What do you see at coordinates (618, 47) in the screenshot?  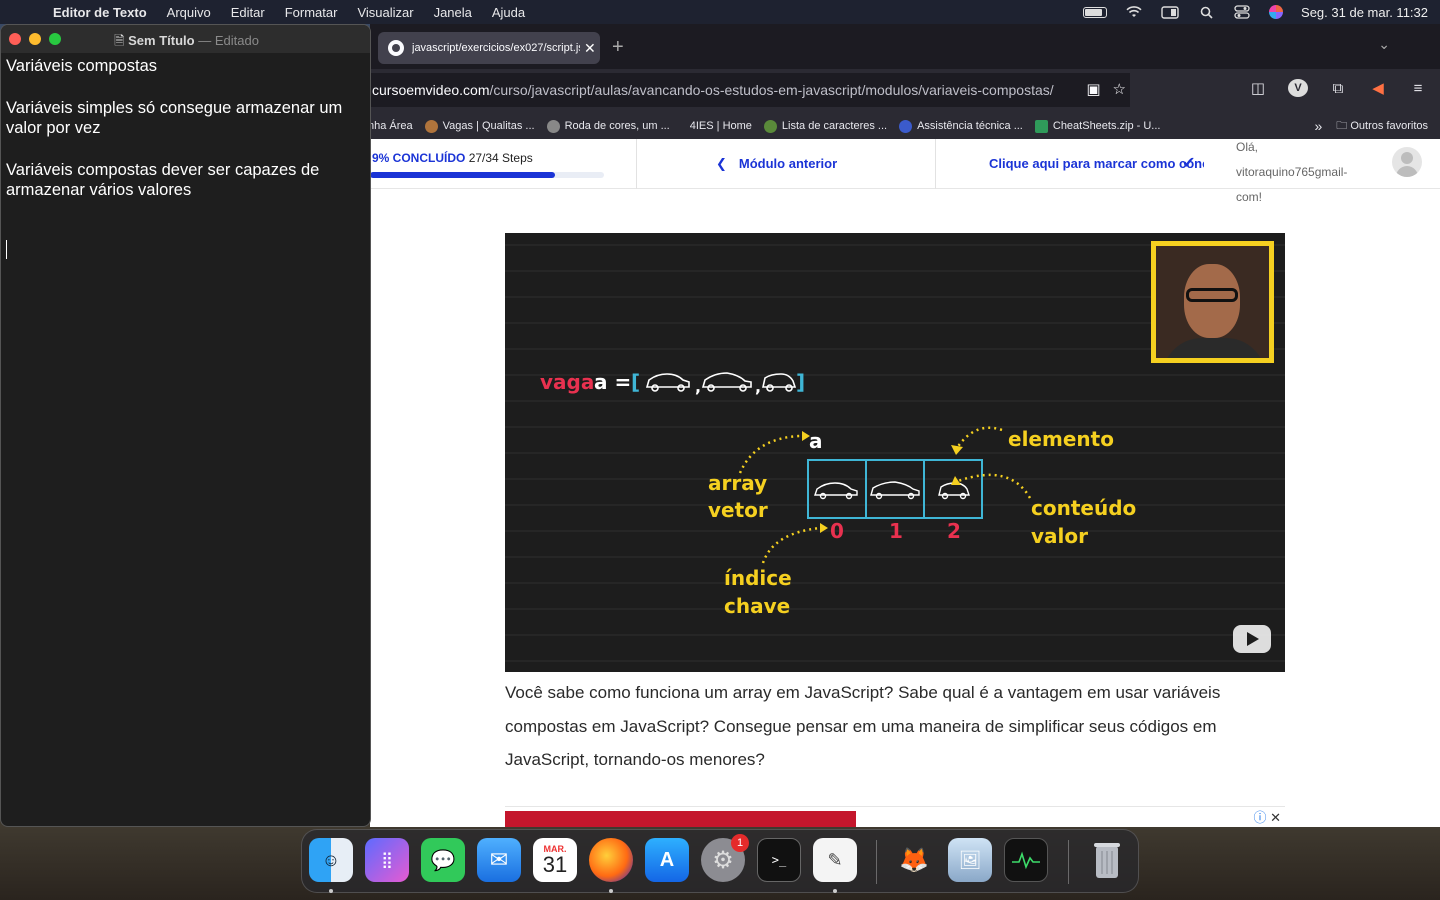 I see `new-tab-icon: +` at bounding box center [618, 47].